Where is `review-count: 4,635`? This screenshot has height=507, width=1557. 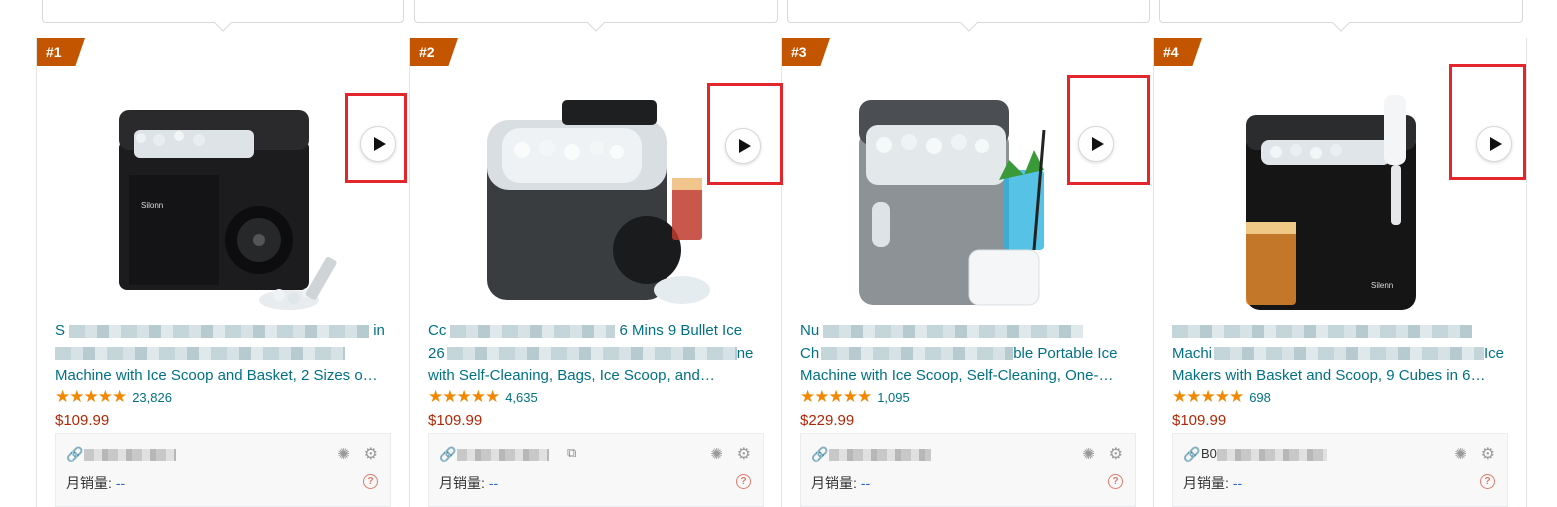 review-count: 4,635 is located at coordinates (521, 397).